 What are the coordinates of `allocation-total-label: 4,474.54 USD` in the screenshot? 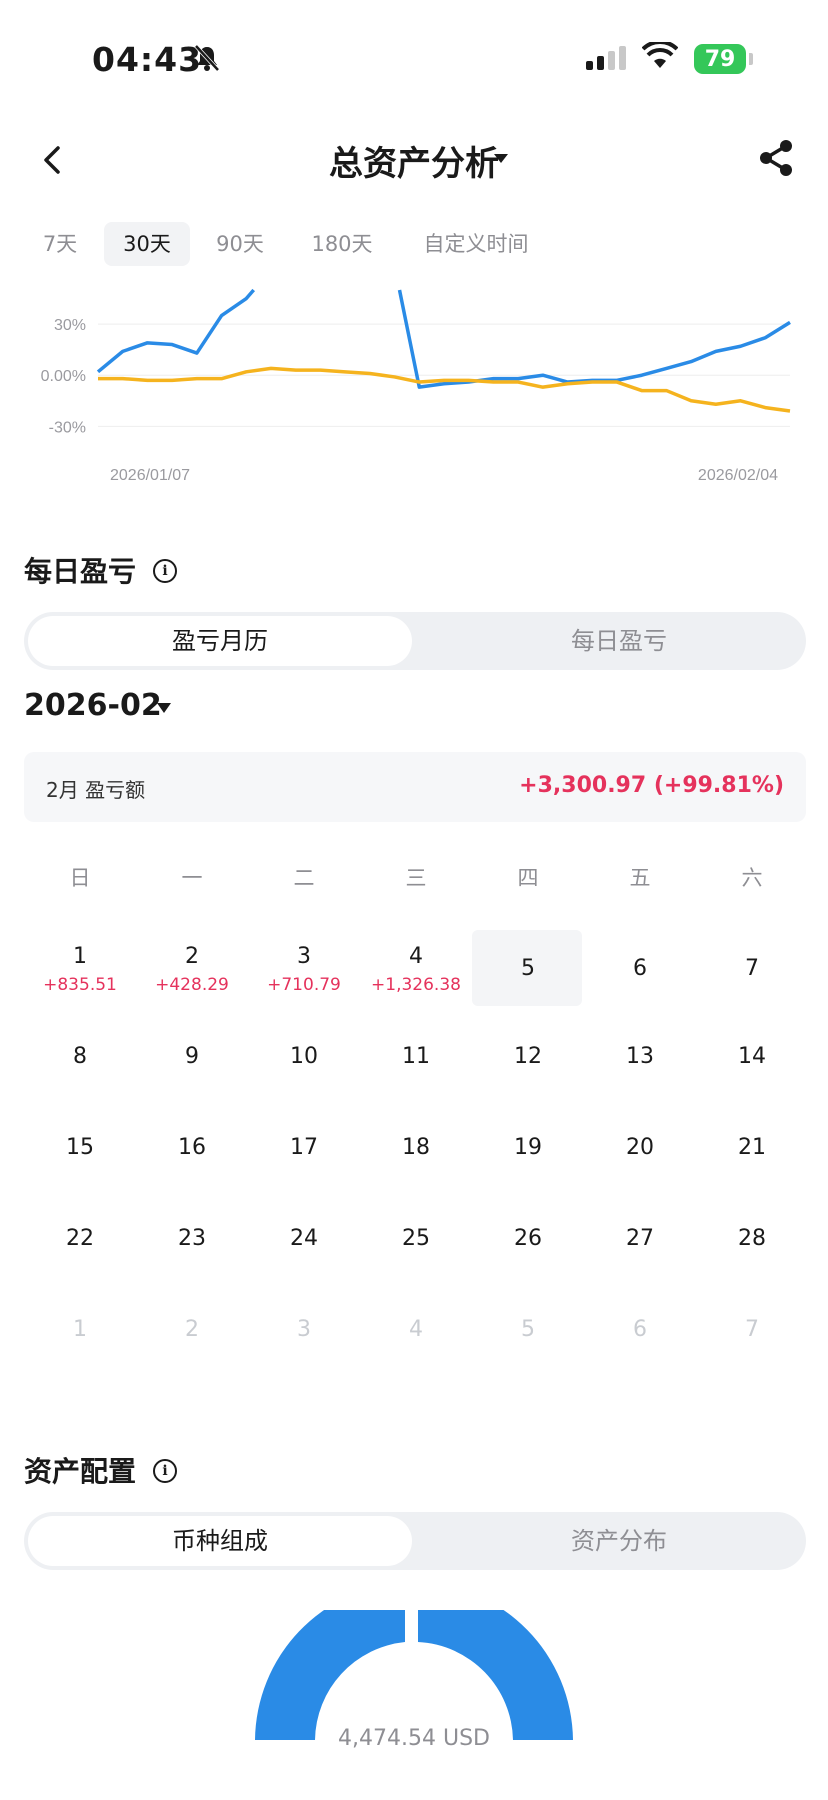 It's located at (414, 1738).